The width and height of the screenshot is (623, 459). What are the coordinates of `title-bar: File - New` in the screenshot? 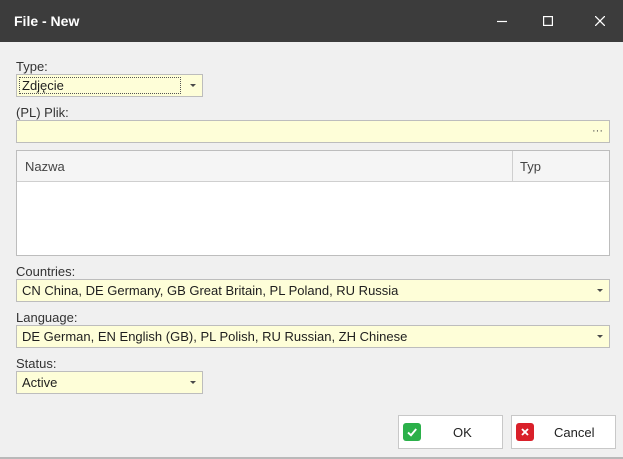 It's located at (311, 21).